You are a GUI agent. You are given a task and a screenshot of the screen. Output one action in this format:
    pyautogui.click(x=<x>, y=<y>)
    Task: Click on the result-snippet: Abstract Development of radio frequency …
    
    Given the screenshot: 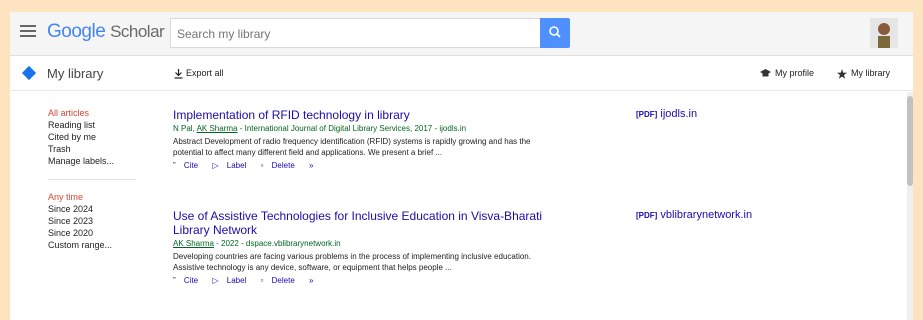 What is the action you would take?
    pyautogui.click(x=352, y=147)
    